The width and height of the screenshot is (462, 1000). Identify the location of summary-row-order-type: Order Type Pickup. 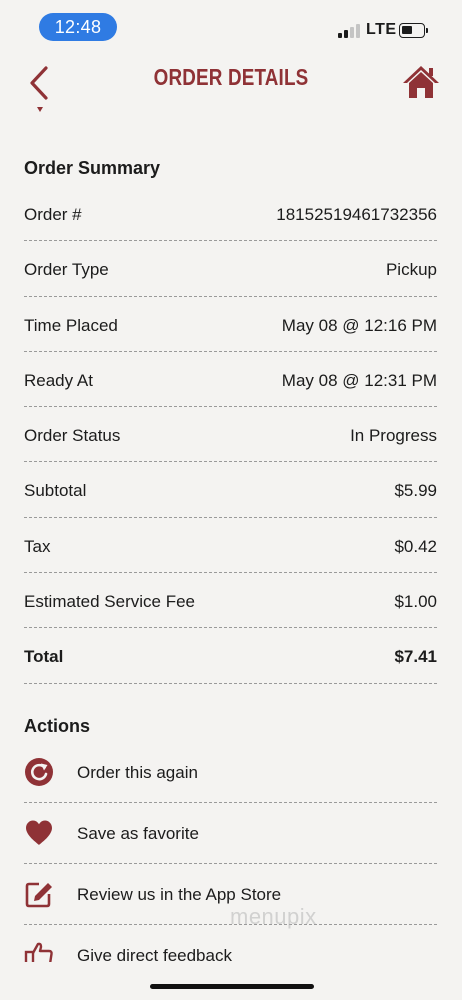
(230, 269).